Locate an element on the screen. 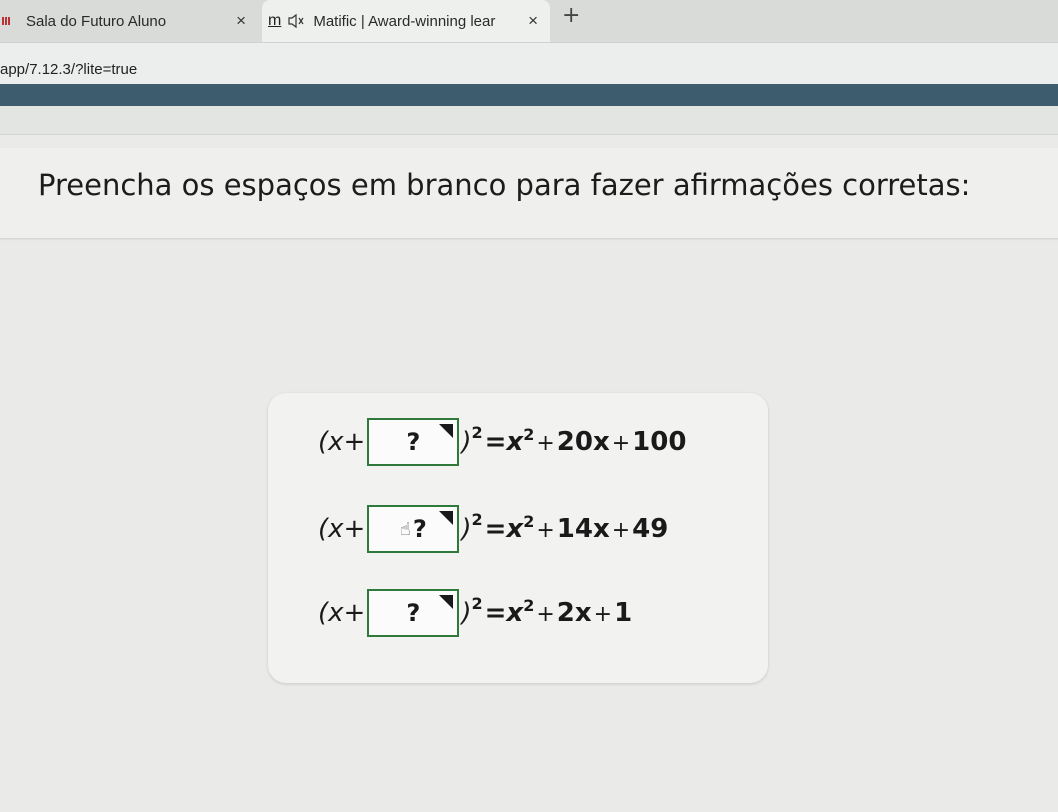  rhs-term: 2x is located at coordinates (574, 613).